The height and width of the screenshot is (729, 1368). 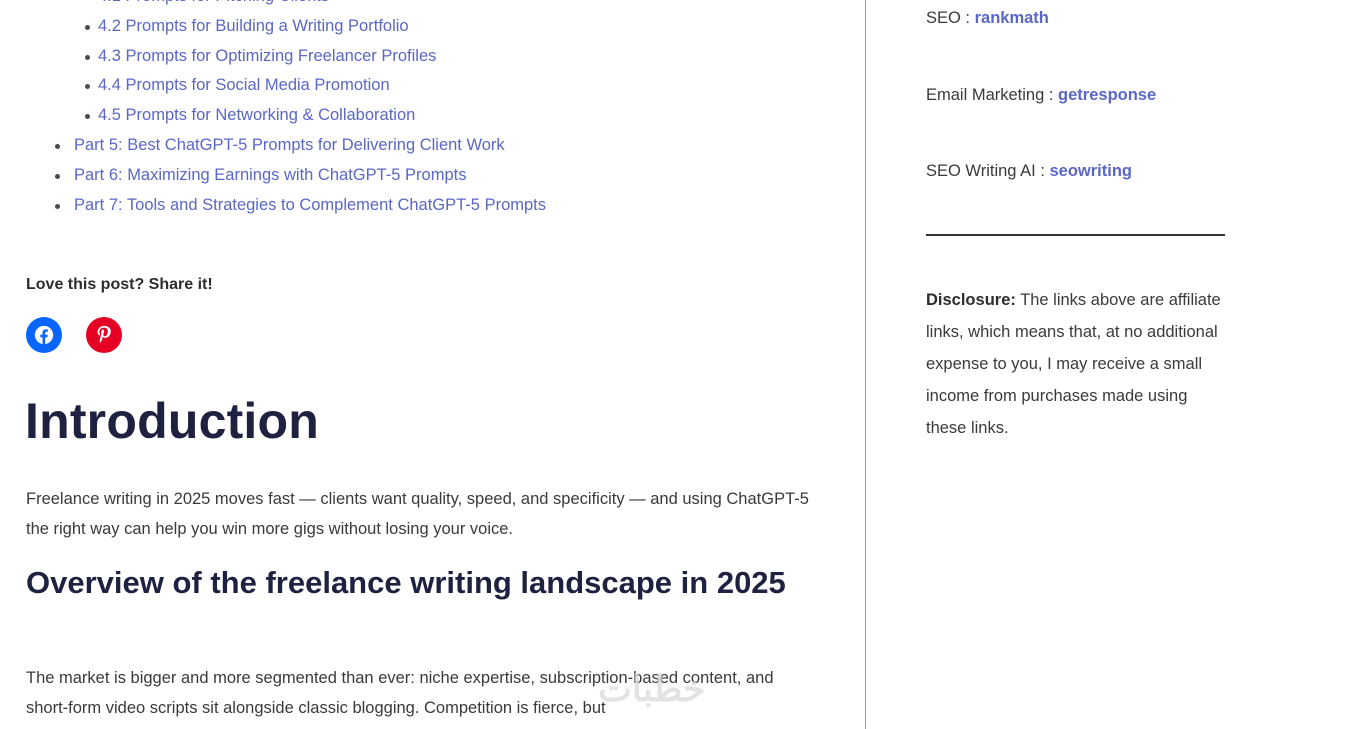 What do you see at coordinates (426, 86) in the screenshot?
I see `toc-item: 4.4 Prompts for Social Media Promotion` at bounding box center [426, 86].